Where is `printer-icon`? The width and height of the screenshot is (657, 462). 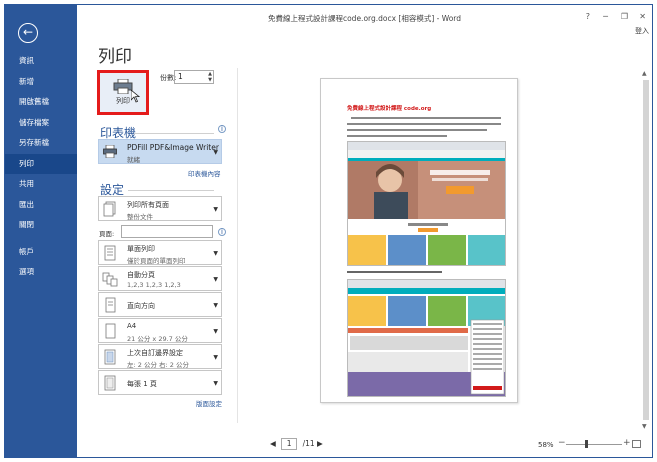
printer-icon is located at coordinates (123, 86).